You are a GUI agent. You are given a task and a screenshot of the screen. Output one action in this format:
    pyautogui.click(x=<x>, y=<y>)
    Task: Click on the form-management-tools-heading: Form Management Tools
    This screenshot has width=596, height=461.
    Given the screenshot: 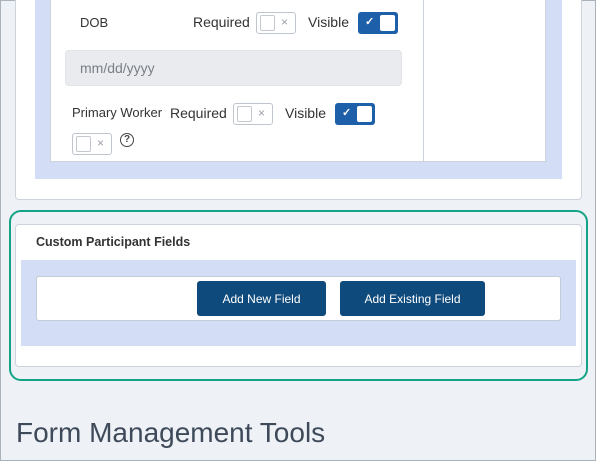 What is the action you would take?
    pyautogui.click(x=171, y=432)
    